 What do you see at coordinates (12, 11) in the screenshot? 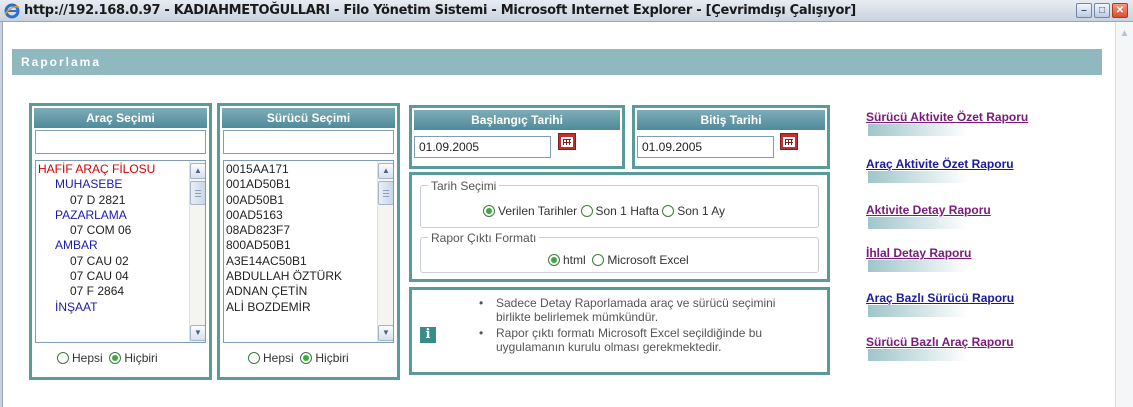
I see `internet-explorer-icon` at bounding box center [12, 11].